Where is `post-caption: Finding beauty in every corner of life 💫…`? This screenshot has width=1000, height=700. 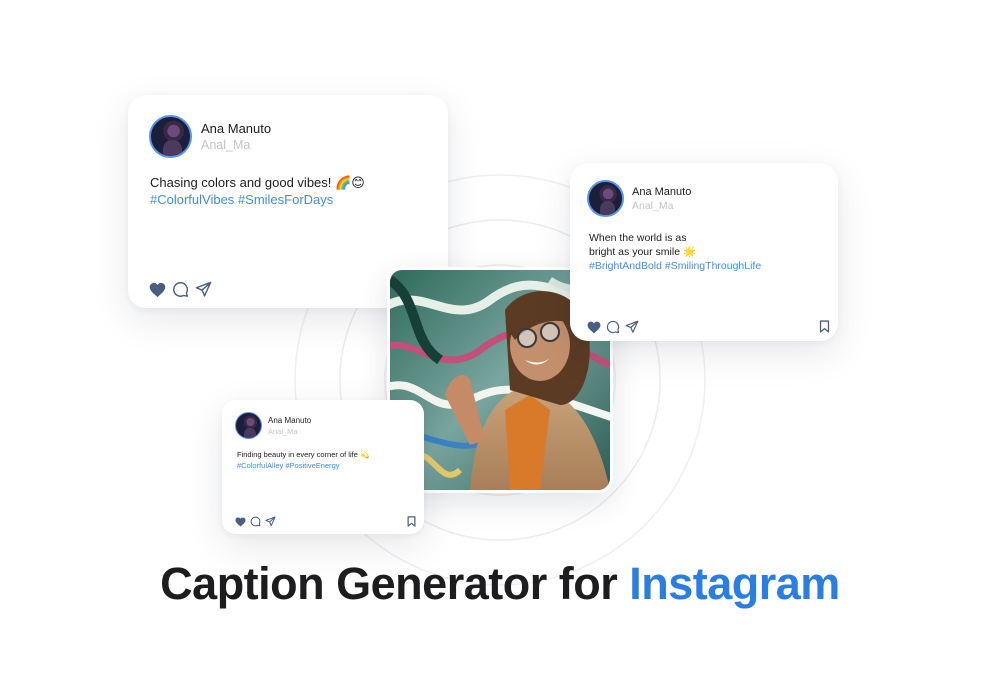
post-caption: Finding beauty in every corner of life 💫… is located at coordinates (327, 460).